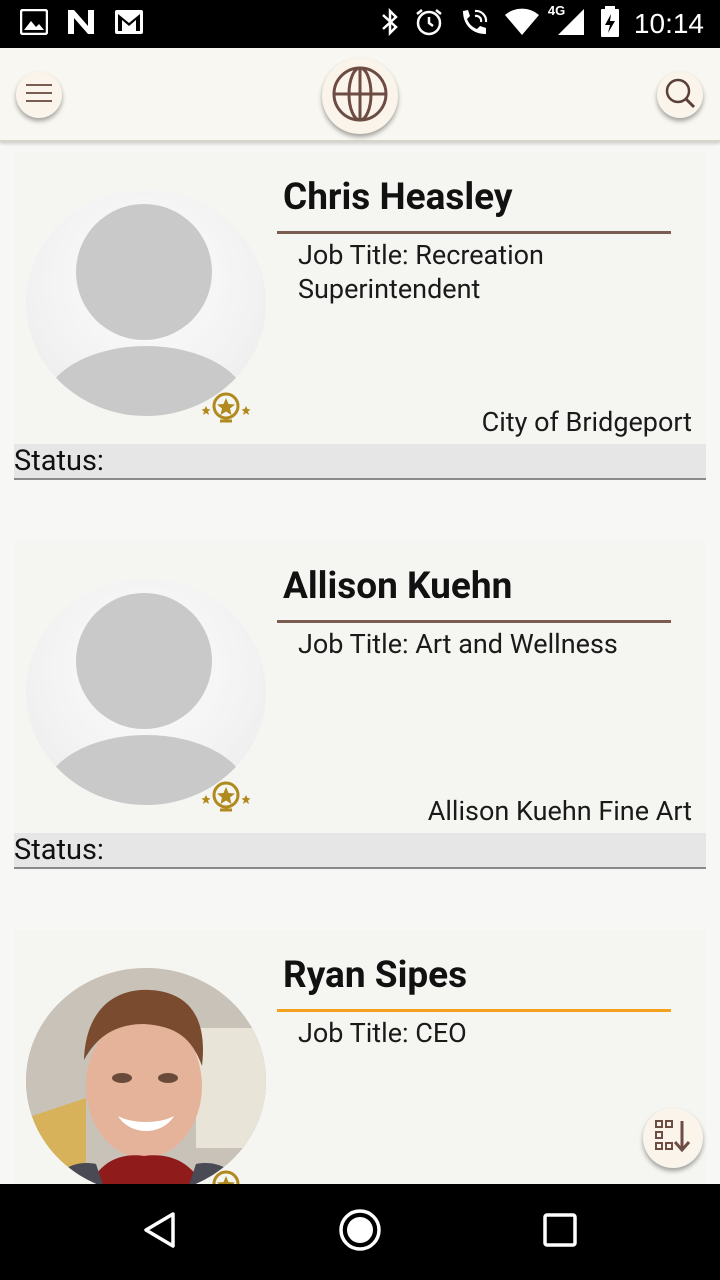 Image resolution: width=720 pixels, height=1280 pixels. I want to click on n-app-icon, so click(81, 24).